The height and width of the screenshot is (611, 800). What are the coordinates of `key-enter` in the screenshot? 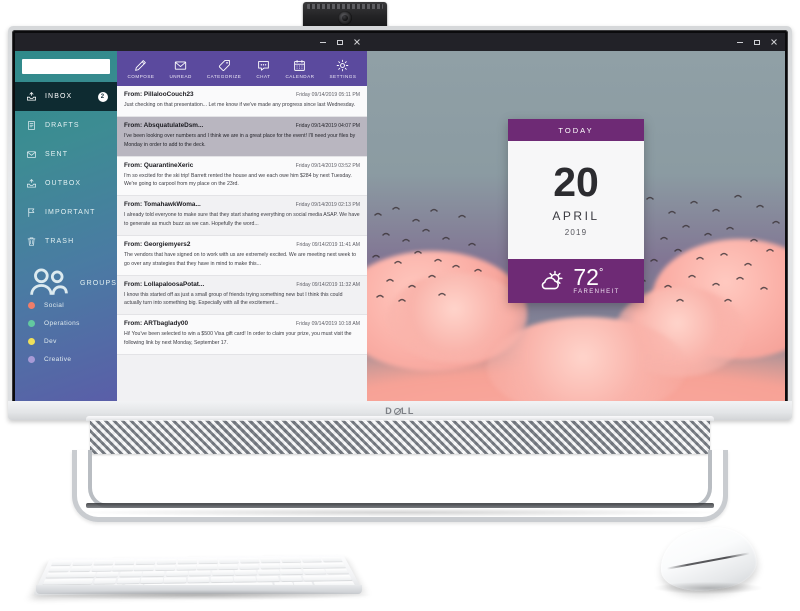 It's located at (327, 578).